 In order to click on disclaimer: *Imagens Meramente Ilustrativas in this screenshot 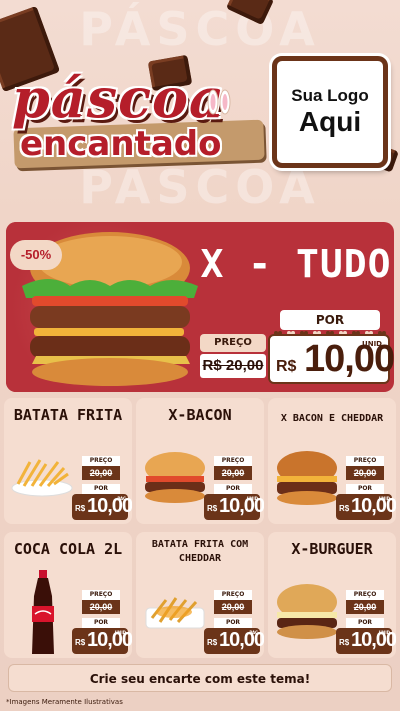, I will do `click(64, 702)`.